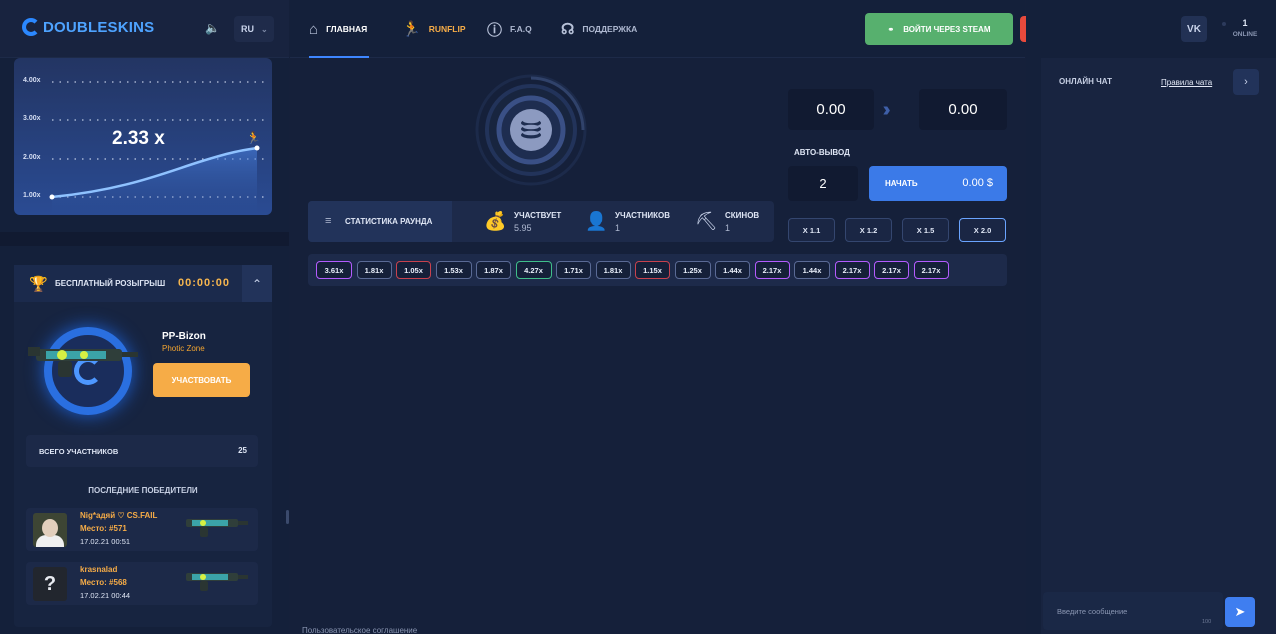  I want to click on sidebar-divider, so click(144, 239).